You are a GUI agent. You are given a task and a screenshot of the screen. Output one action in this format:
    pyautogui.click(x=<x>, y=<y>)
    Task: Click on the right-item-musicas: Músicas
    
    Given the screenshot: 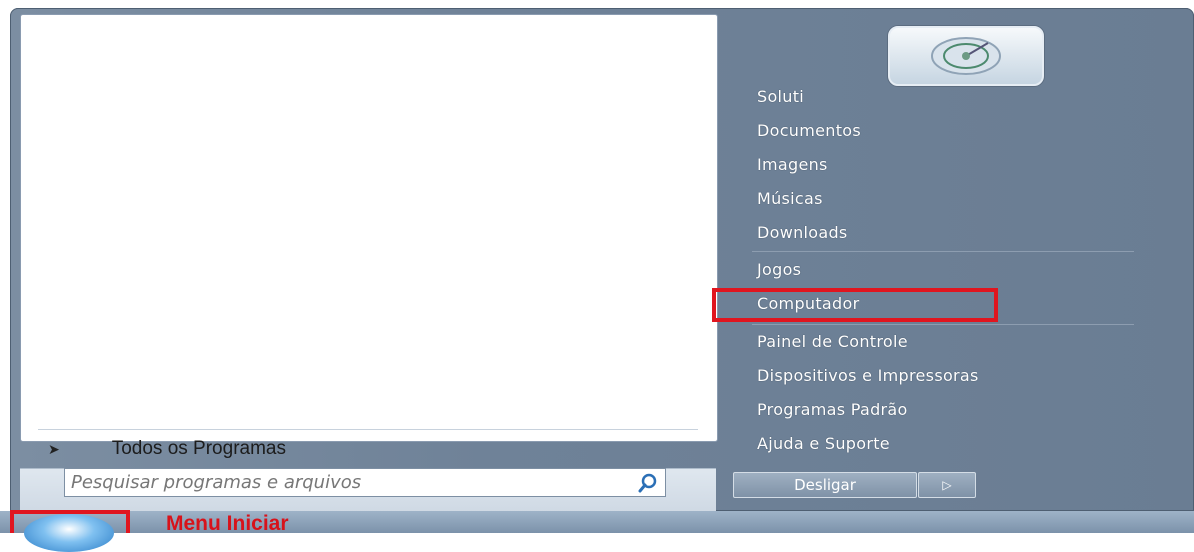 What is the action you would take?
    pyautogui.click(x=790, y=199)
    